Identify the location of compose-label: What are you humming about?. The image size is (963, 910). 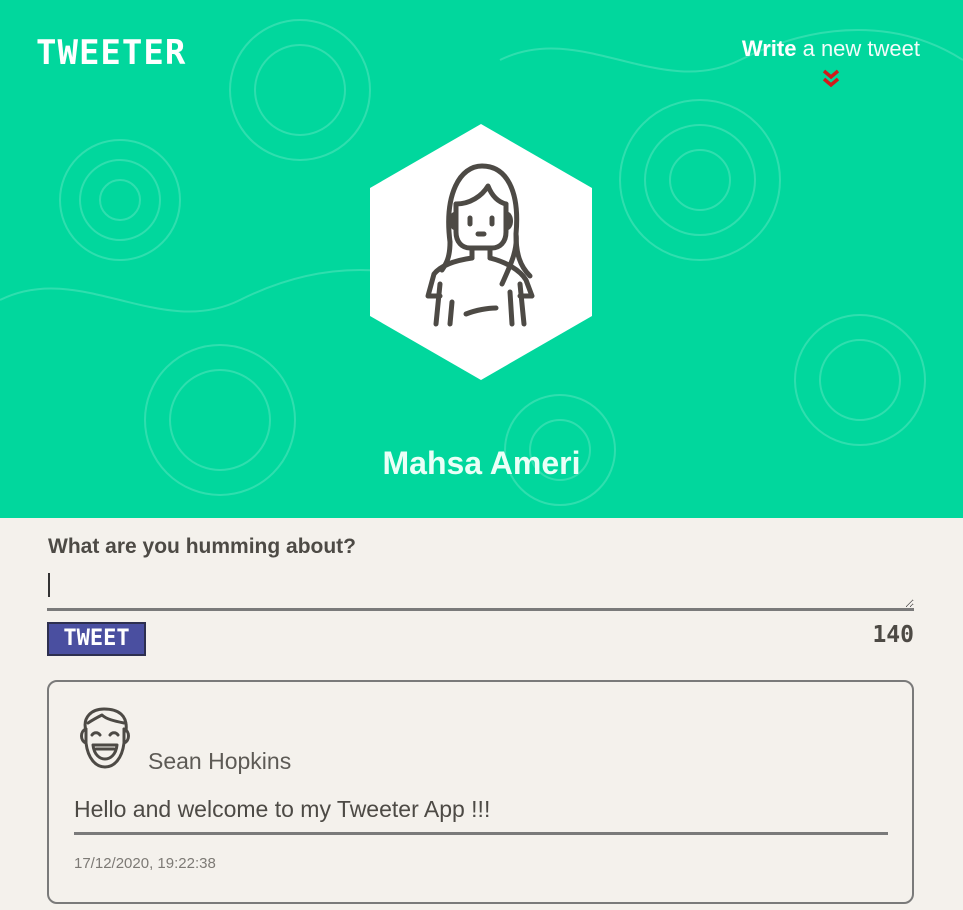
(202, 546).